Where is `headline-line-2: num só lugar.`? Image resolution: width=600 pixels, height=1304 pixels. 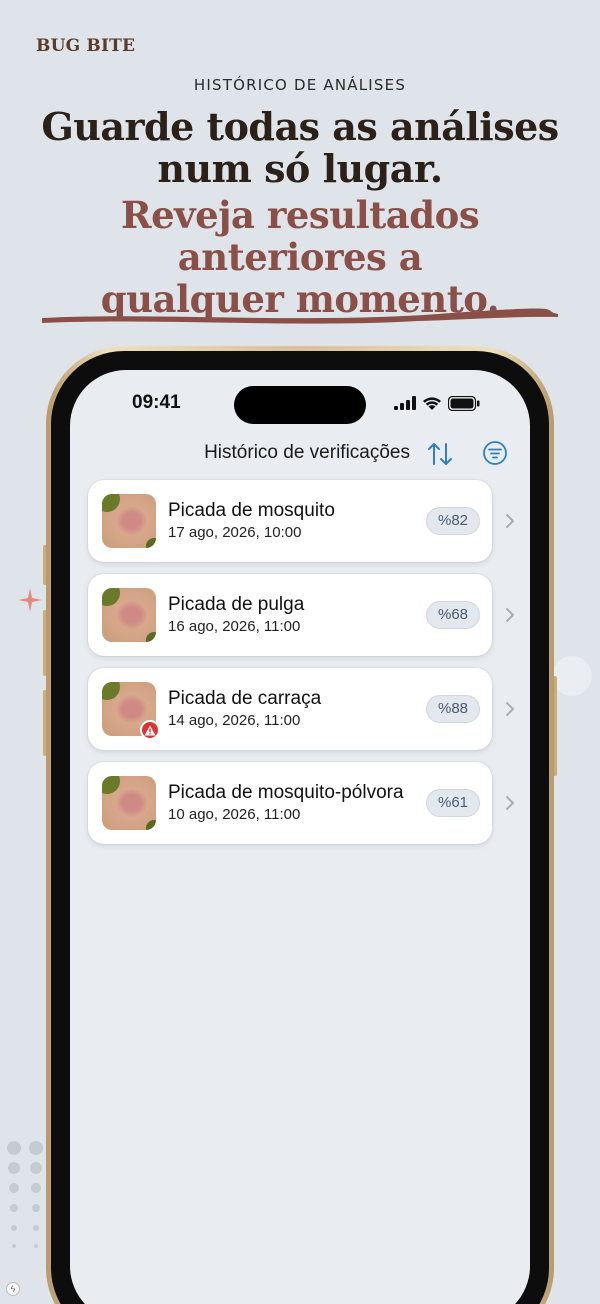 headline-line-2: num só lugar. is located at coordinates (300, 168).